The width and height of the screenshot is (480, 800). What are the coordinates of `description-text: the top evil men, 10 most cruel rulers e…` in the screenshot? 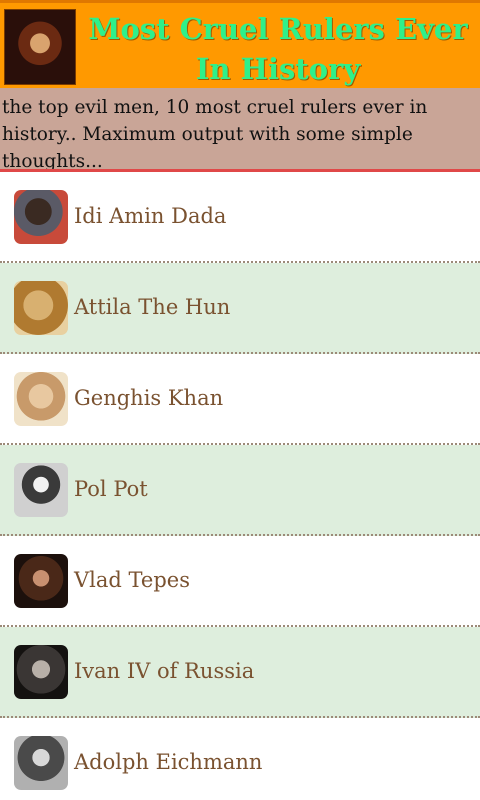 It's located at (240, 130).